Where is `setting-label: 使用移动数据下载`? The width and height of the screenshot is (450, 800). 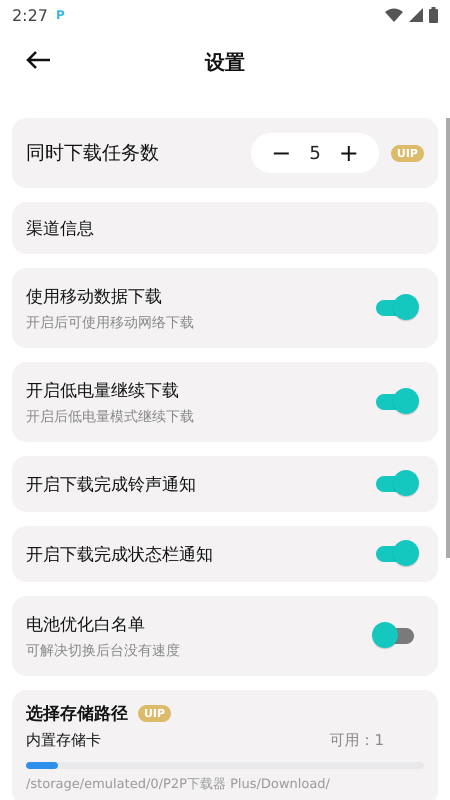 setting-label: 使用移动数据下载 is located at coordinates (94, 297).